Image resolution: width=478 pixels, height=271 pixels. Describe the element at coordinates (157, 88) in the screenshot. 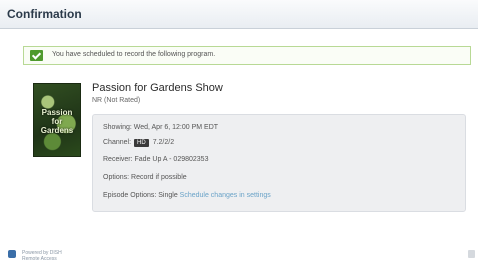

I see `program-title: Passion for Gardens Show` at that location.